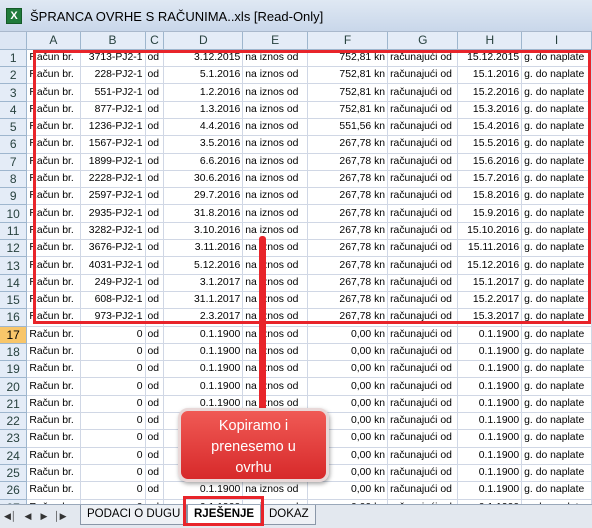  Describe the element at coordinates (113, 179) in the screenshot. I see `cell-b: 2228-PJ2-1` at that location.